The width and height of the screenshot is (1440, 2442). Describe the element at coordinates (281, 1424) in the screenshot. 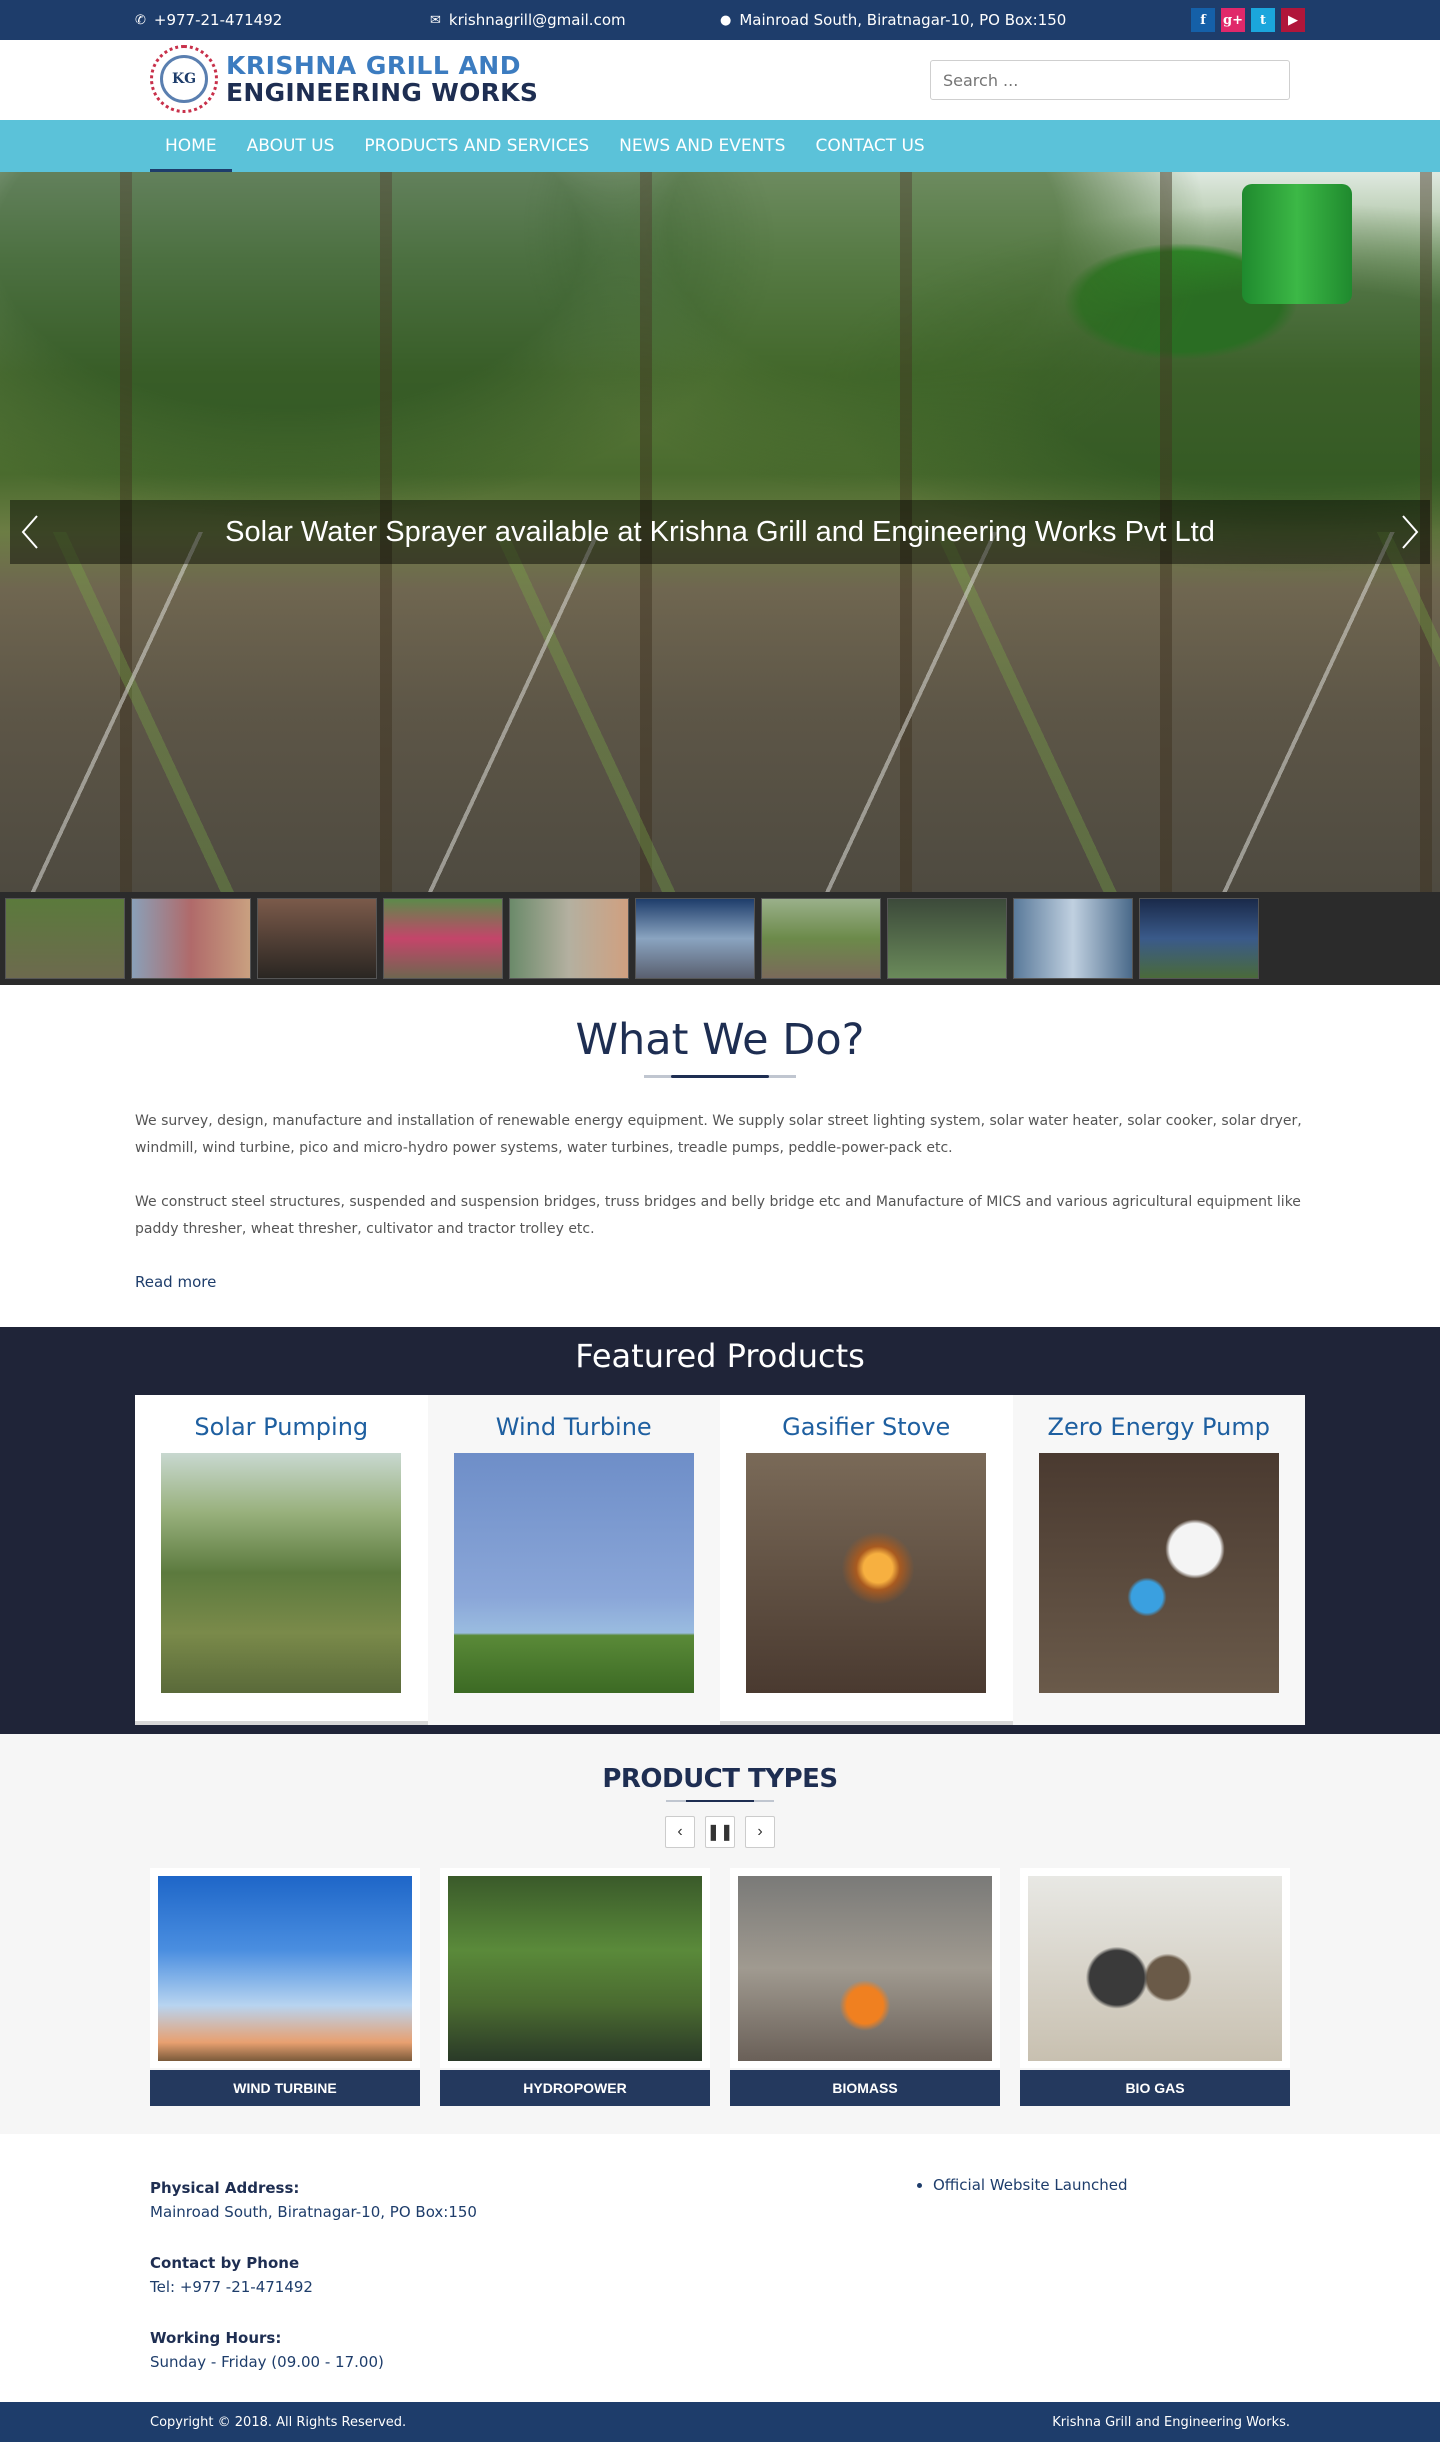

I see `featured-product-name: Solar Pumping` at that location.